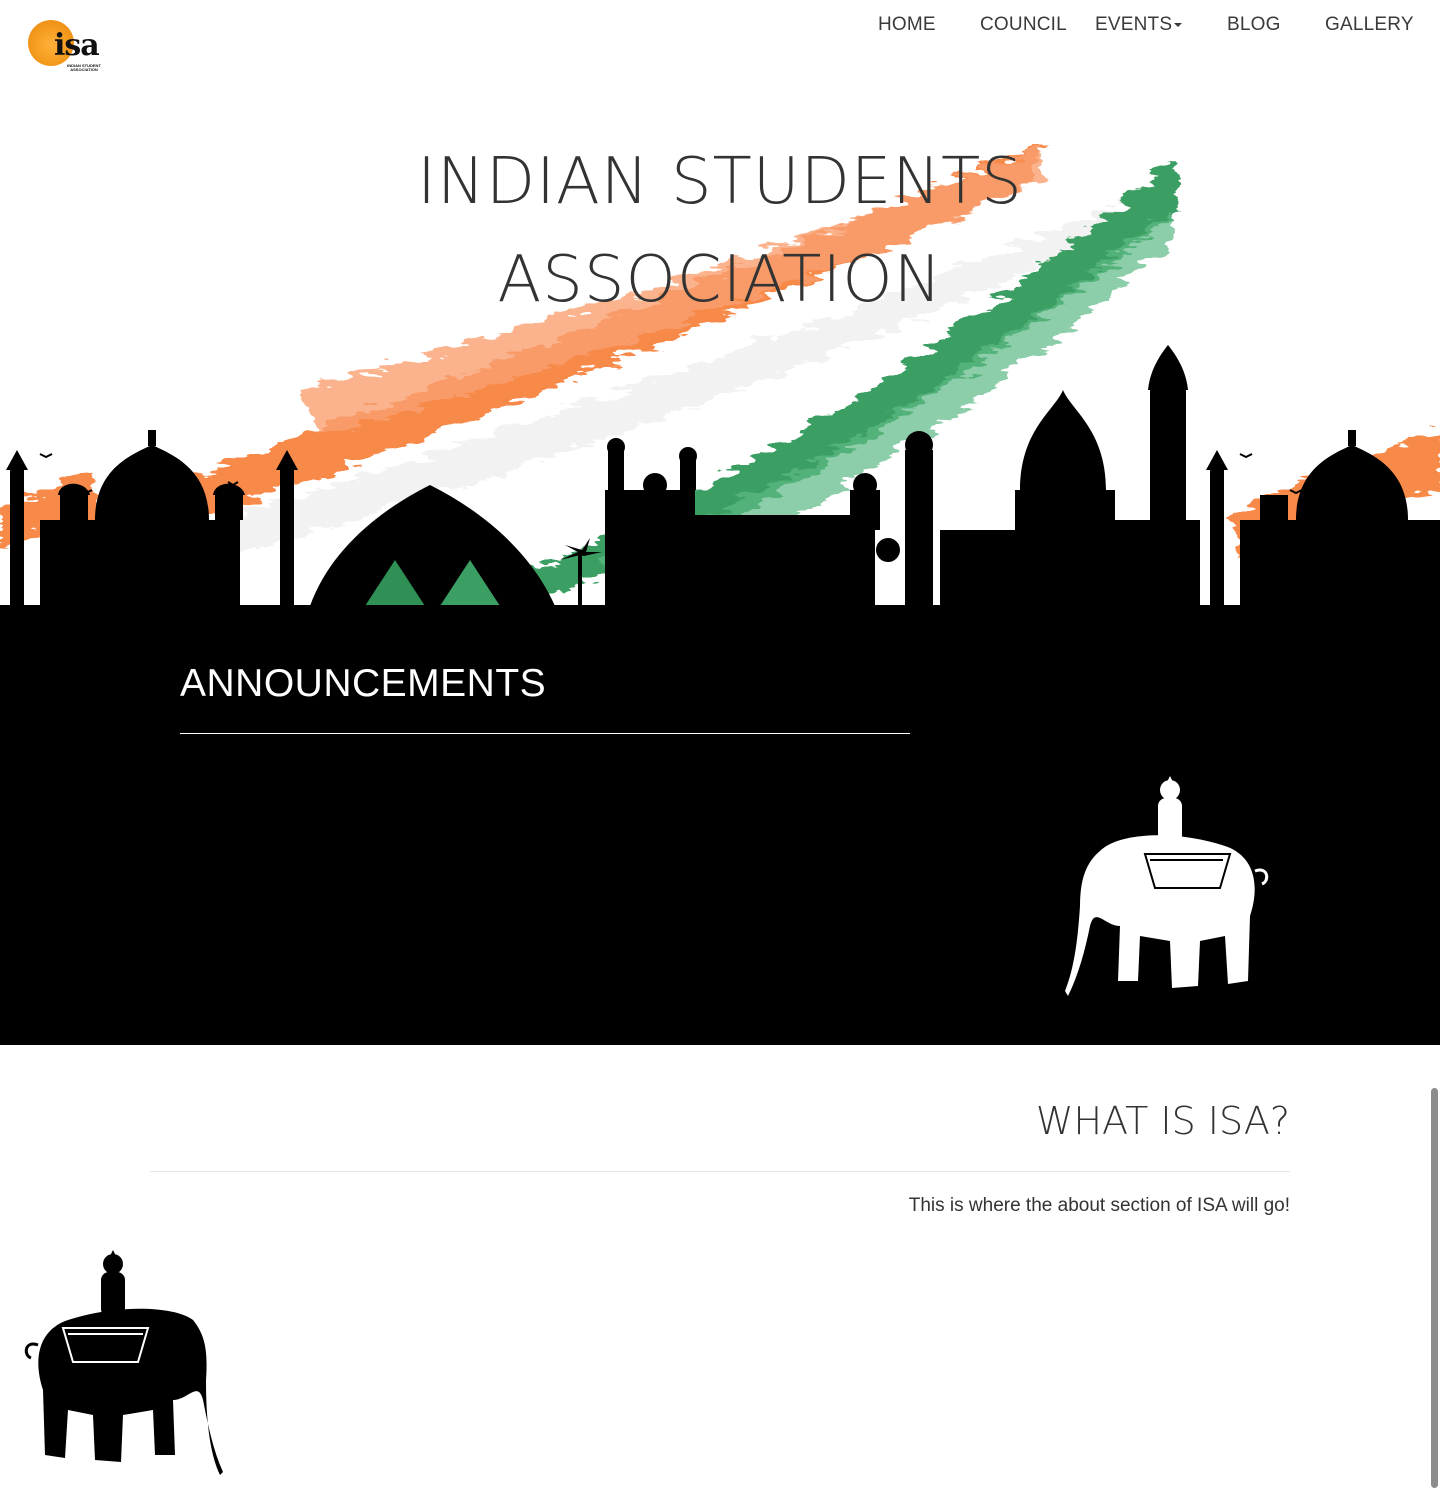 The width and height of the screenshot is (1440, 1491). I want to click on nav-gallery: GALLERY, so click(1369, 25).